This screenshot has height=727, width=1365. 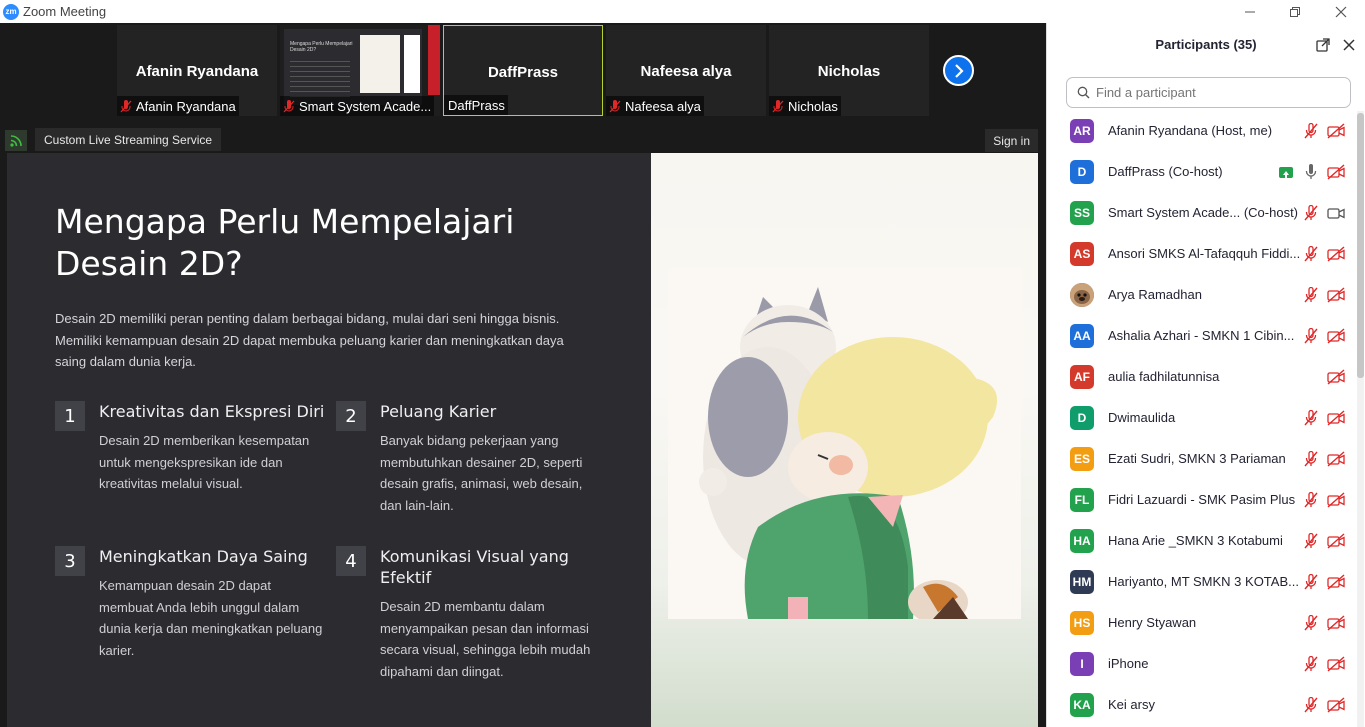 What do you see at coordinates (321, 47) in the screenshot?
I see `thumbnail-title: Mengapa Perlu Mempelajari Desain 2D?` at bounding box center [321, 47].